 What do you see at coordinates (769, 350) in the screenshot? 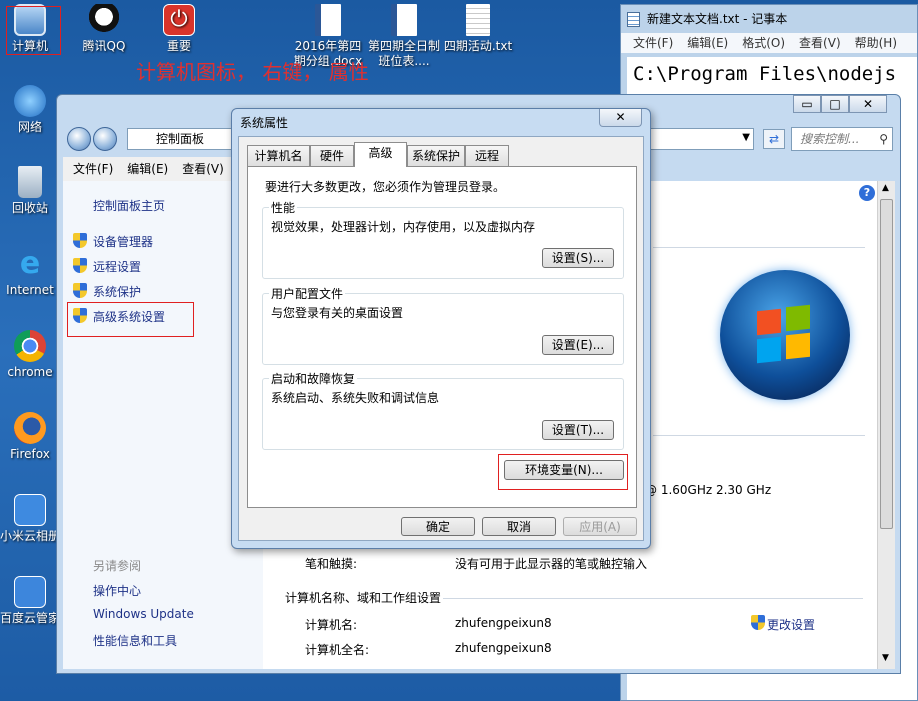
I see `windows-flag-blue` at bounding box center [769, 350].